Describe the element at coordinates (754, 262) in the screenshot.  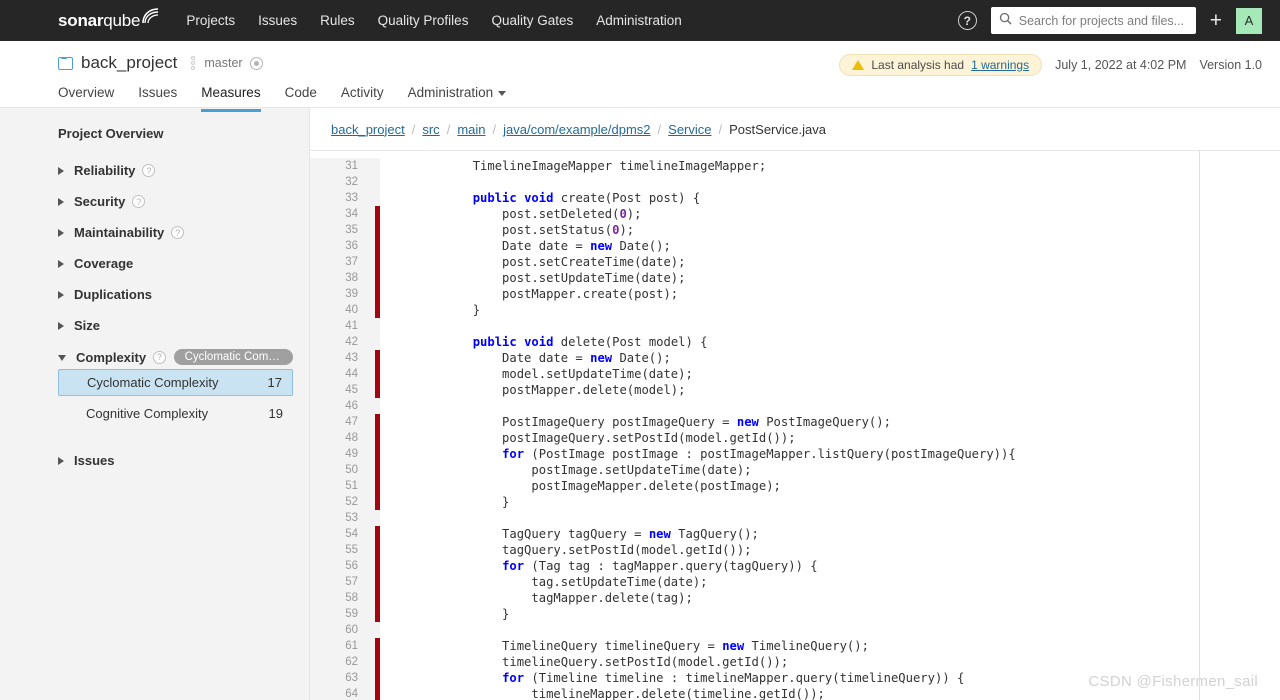
I see `code-line: 37 post.setCreateTime(date);` at that location.